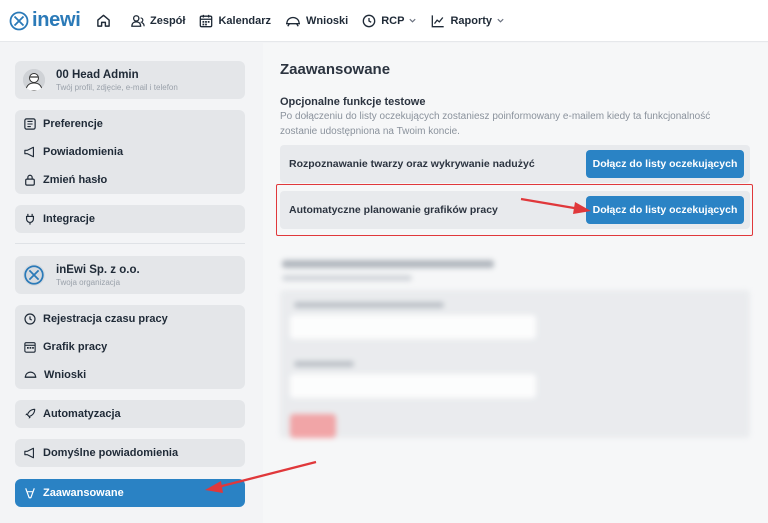  What do you see at coordinates (130, 124) in the screenshot?
I see `sidebar-item-preferencje: Preferencje` at bounding box center [130, 124].